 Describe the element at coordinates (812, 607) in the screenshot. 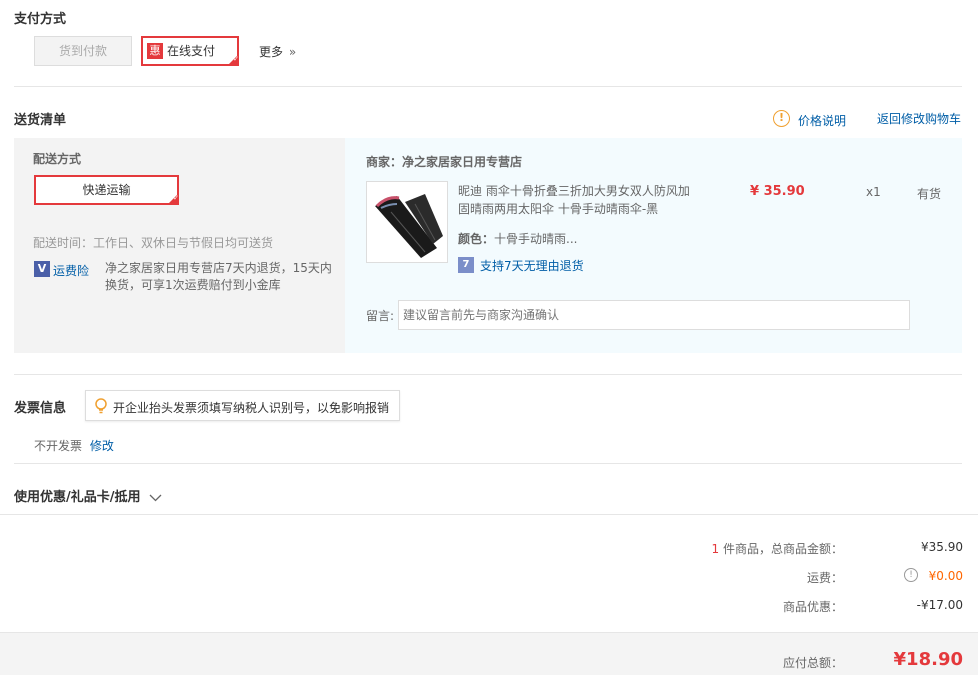

I see `discount-label: 商品优惠：` at that location.